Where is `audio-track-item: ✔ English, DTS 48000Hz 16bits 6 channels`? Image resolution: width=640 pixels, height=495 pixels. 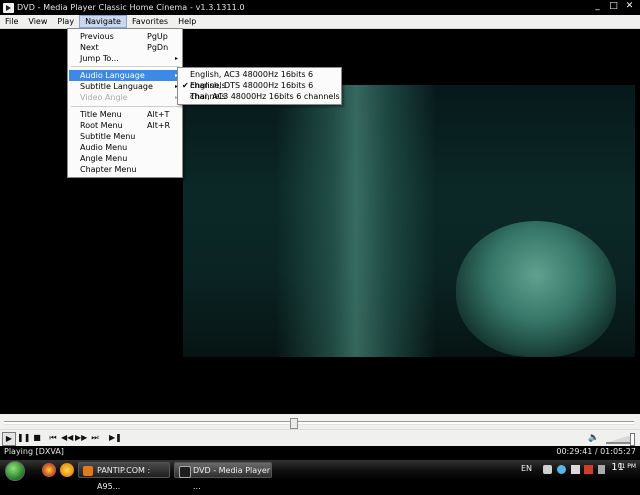
audio-track-item: ✔ English, DTS 48000Hz 16bits 6 channels is located at coordinates (259, 90).